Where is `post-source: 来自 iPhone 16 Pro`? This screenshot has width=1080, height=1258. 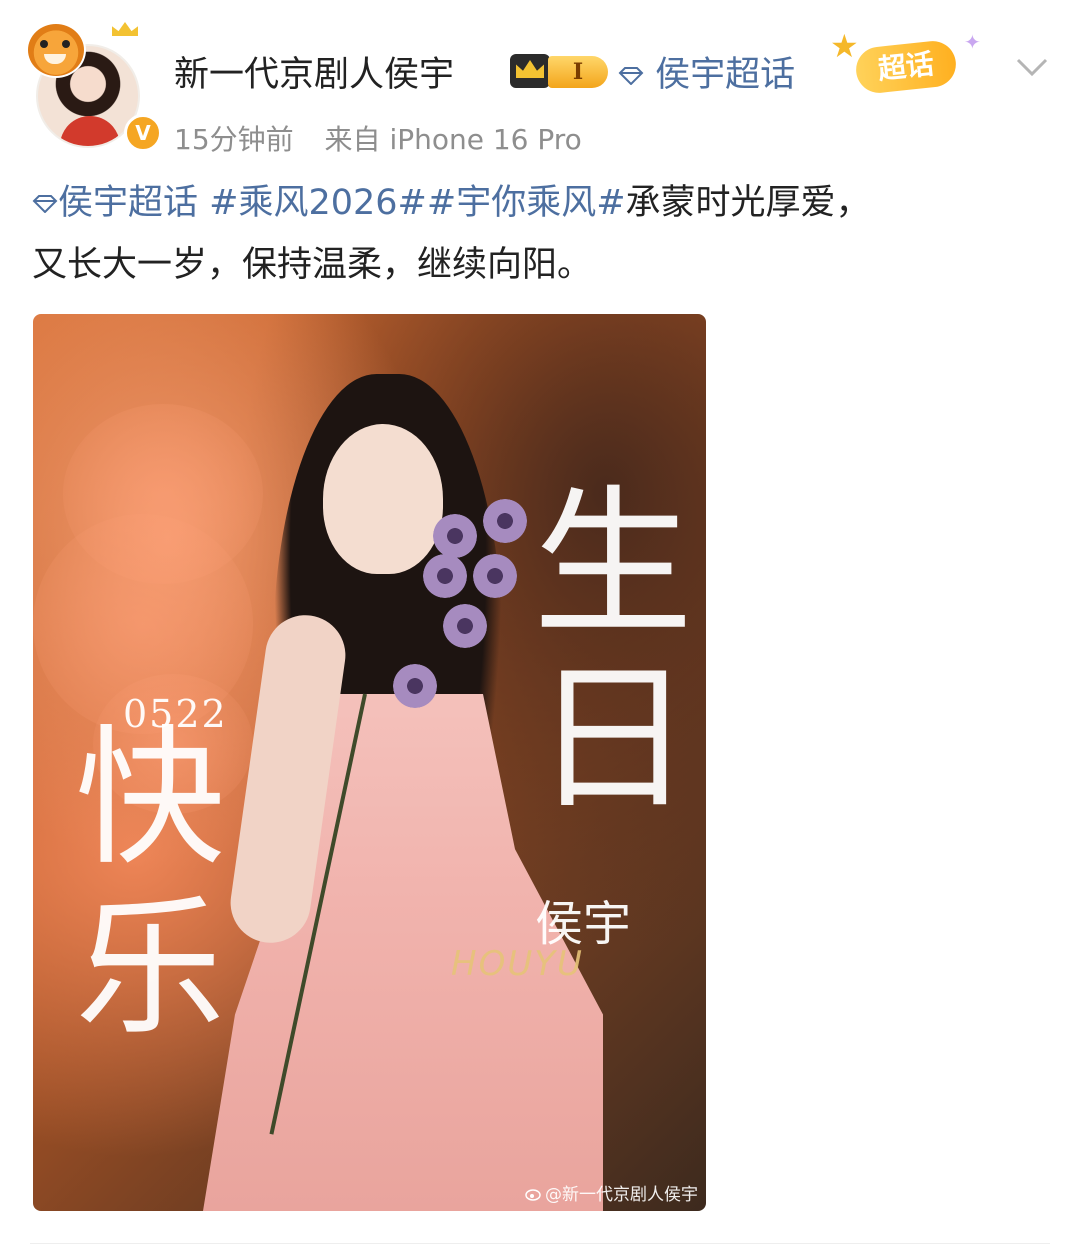
post-source: 来自 iPhone 16 Pro is located at coordinates (453, 139).